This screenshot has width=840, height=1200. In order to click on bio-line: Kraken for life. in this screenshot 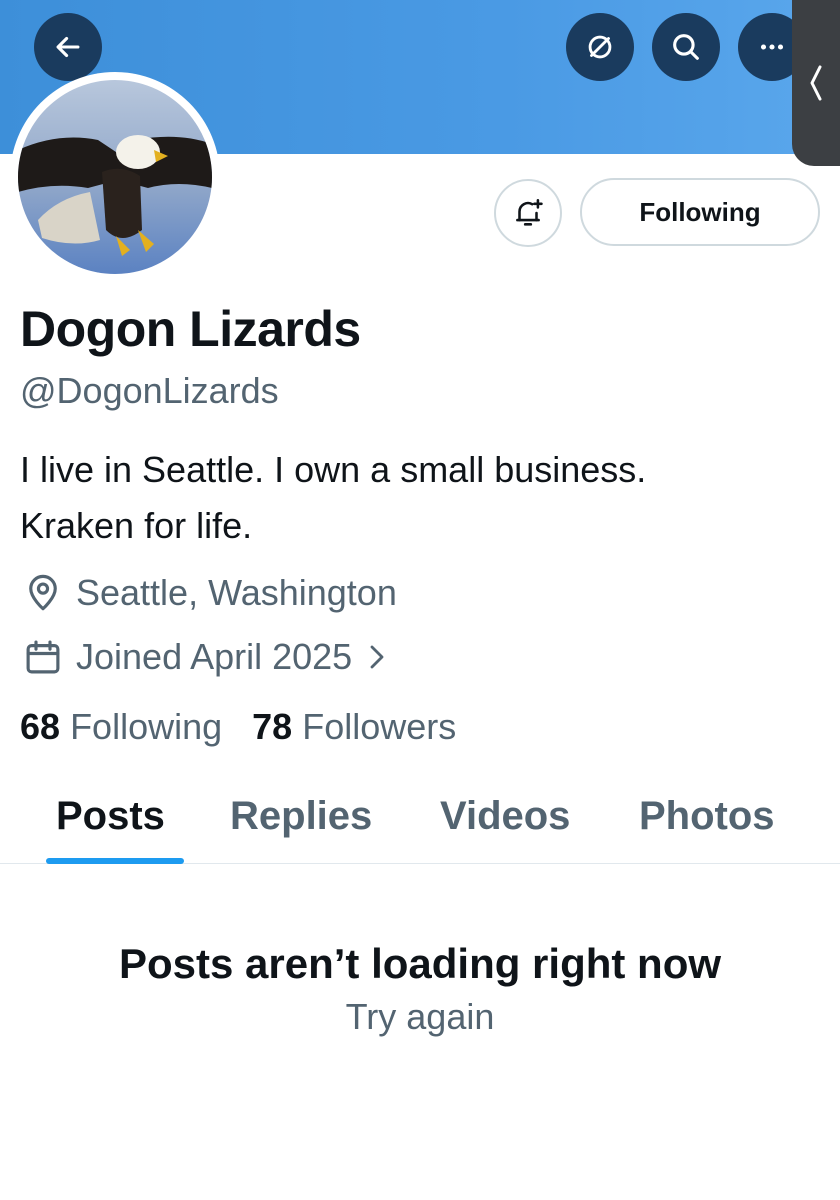, I will do `click(136, 525)`.